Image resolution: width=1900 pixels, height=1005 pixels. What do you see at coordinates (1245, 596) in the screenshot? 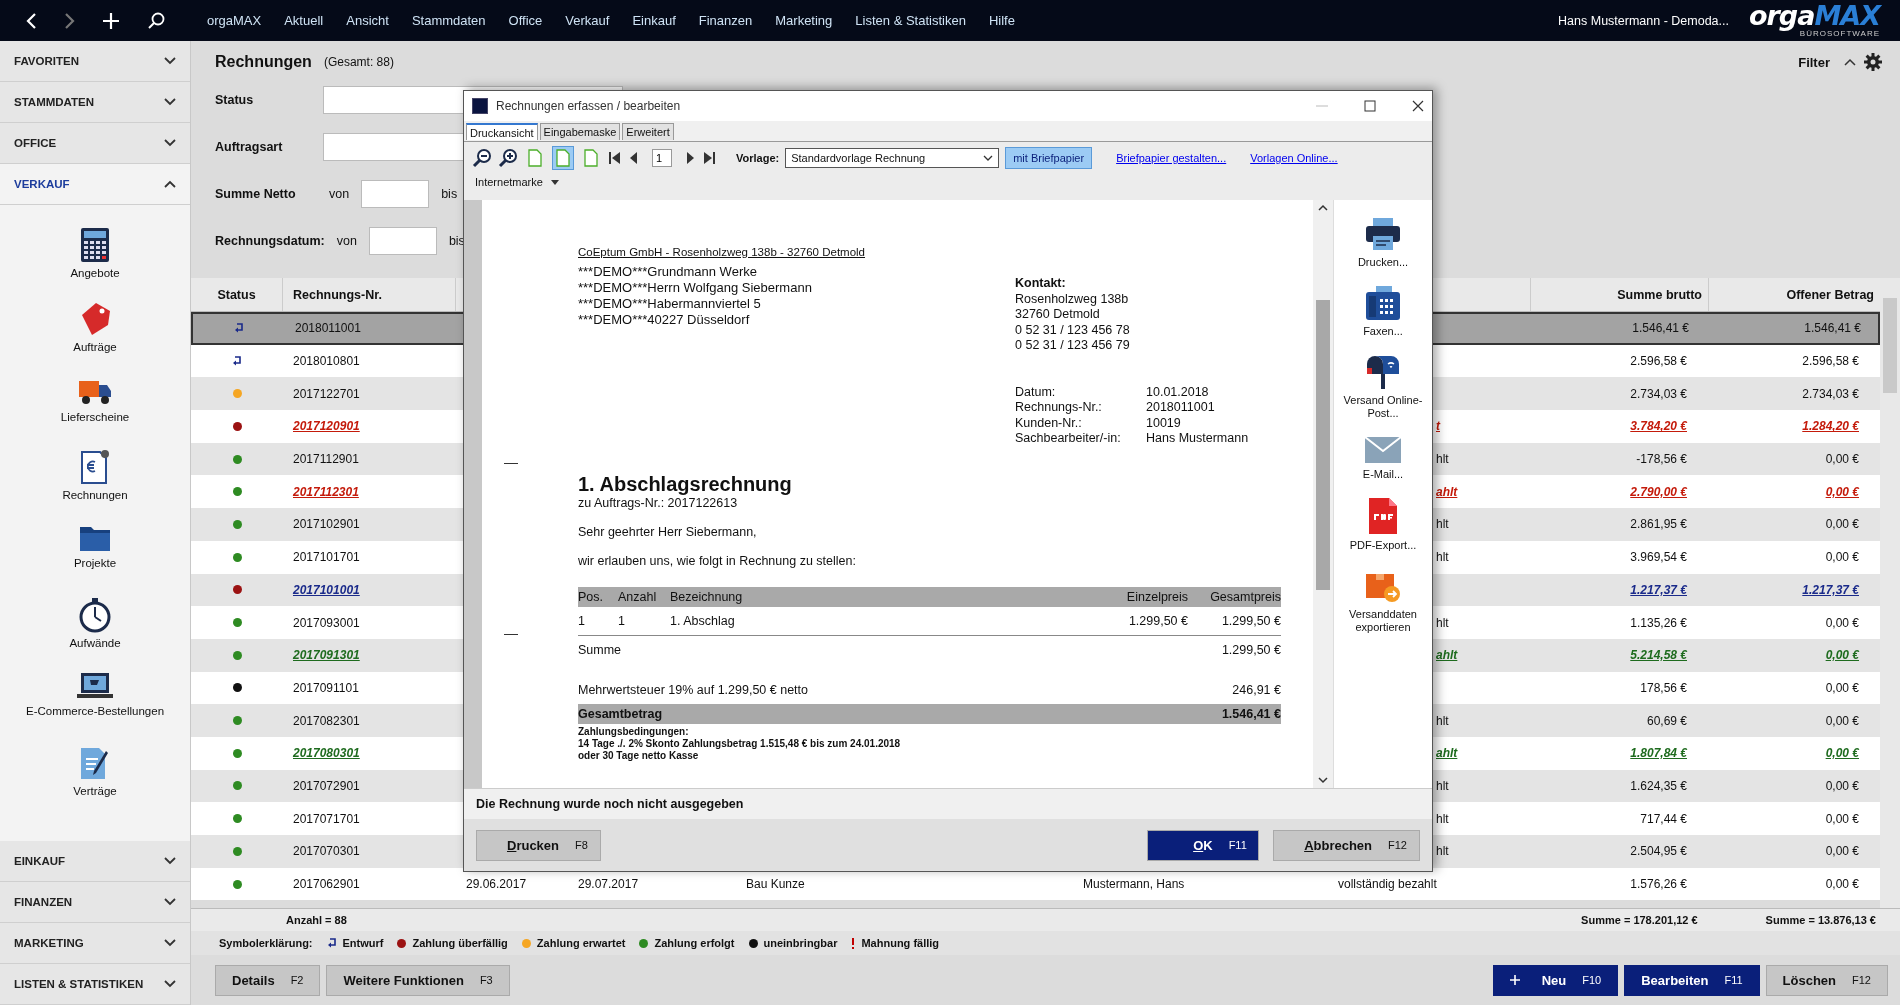
I see `column-header: Gesamtpreis` at bounding box center [1245, 596].